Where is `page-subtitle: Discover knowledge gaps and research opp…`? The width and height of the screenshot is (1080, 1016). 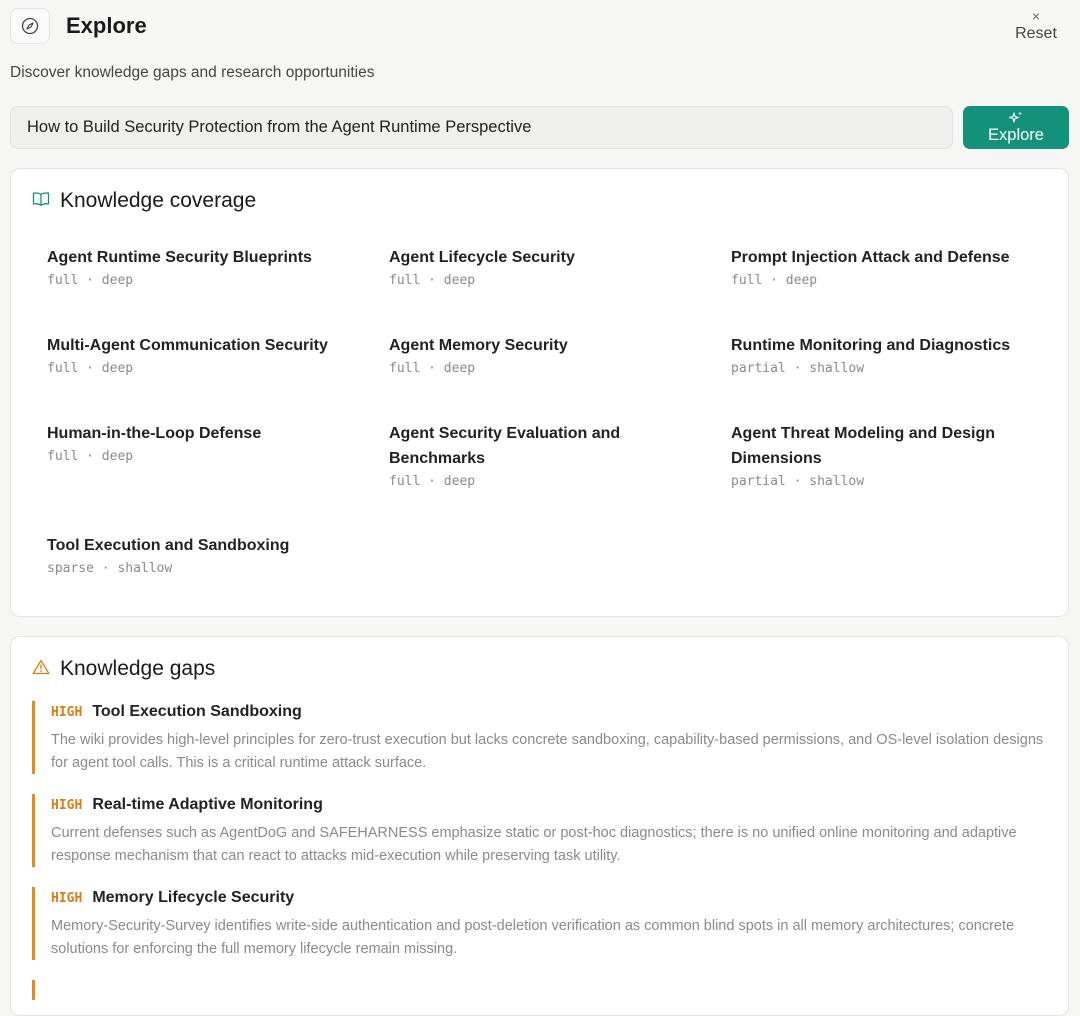
page-subtitle: Discover knowledge gaps and research opp… is located at coordinates (192, 72).